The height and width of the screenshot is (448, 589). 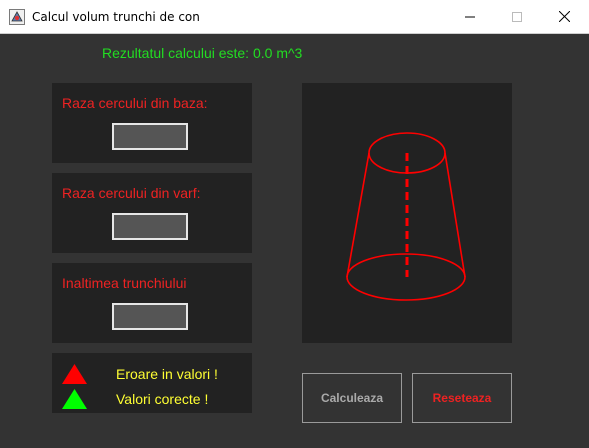 I want to click on maximize-button, so click(x=517, y=16).